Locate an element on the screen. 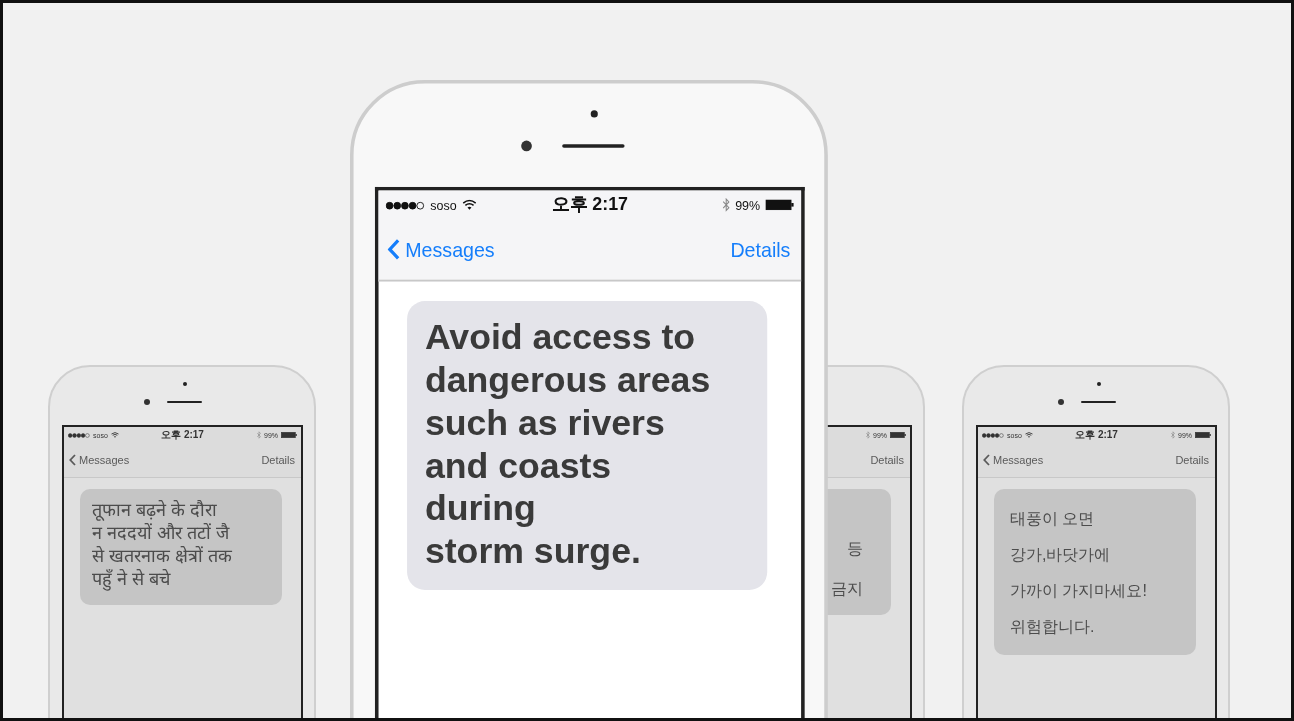 This screenshot has width=1294, height=721. message-bubble: तूफान बढ़ने के दौरा न नददयों और तटों जै से खतरनाक क्षेत्रों तक पहुँ ने से बचे is located at coordinates (181, 547).